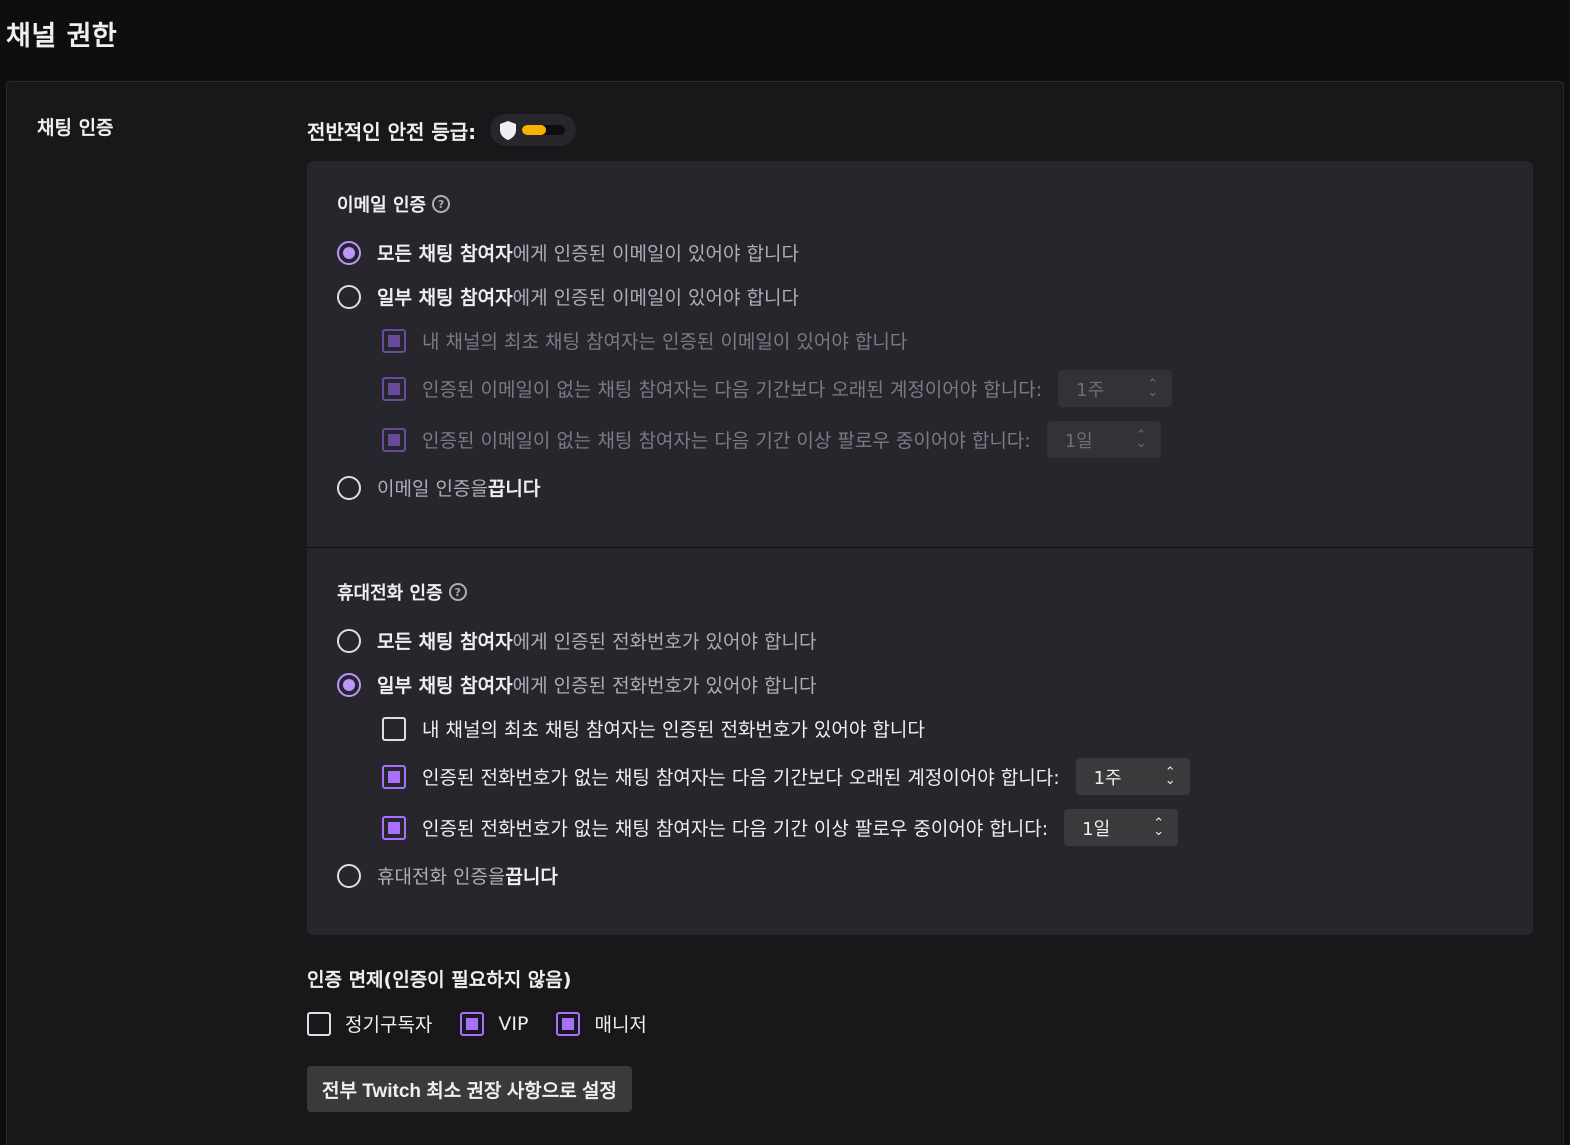  Describe the element at coordinates (349, 875) in the screenshot. I see `radio-phone-off` at that location.